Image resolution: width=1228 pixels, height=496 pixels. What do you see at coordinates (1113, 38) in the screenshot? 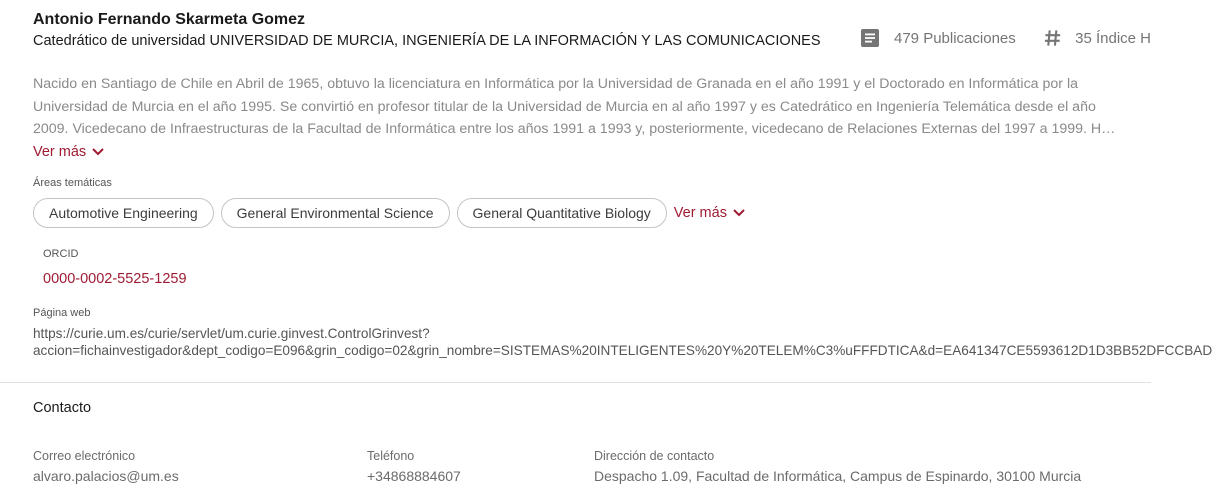
I see `h-index-value: 35 Índice H` at bounding box center [1113, 38].